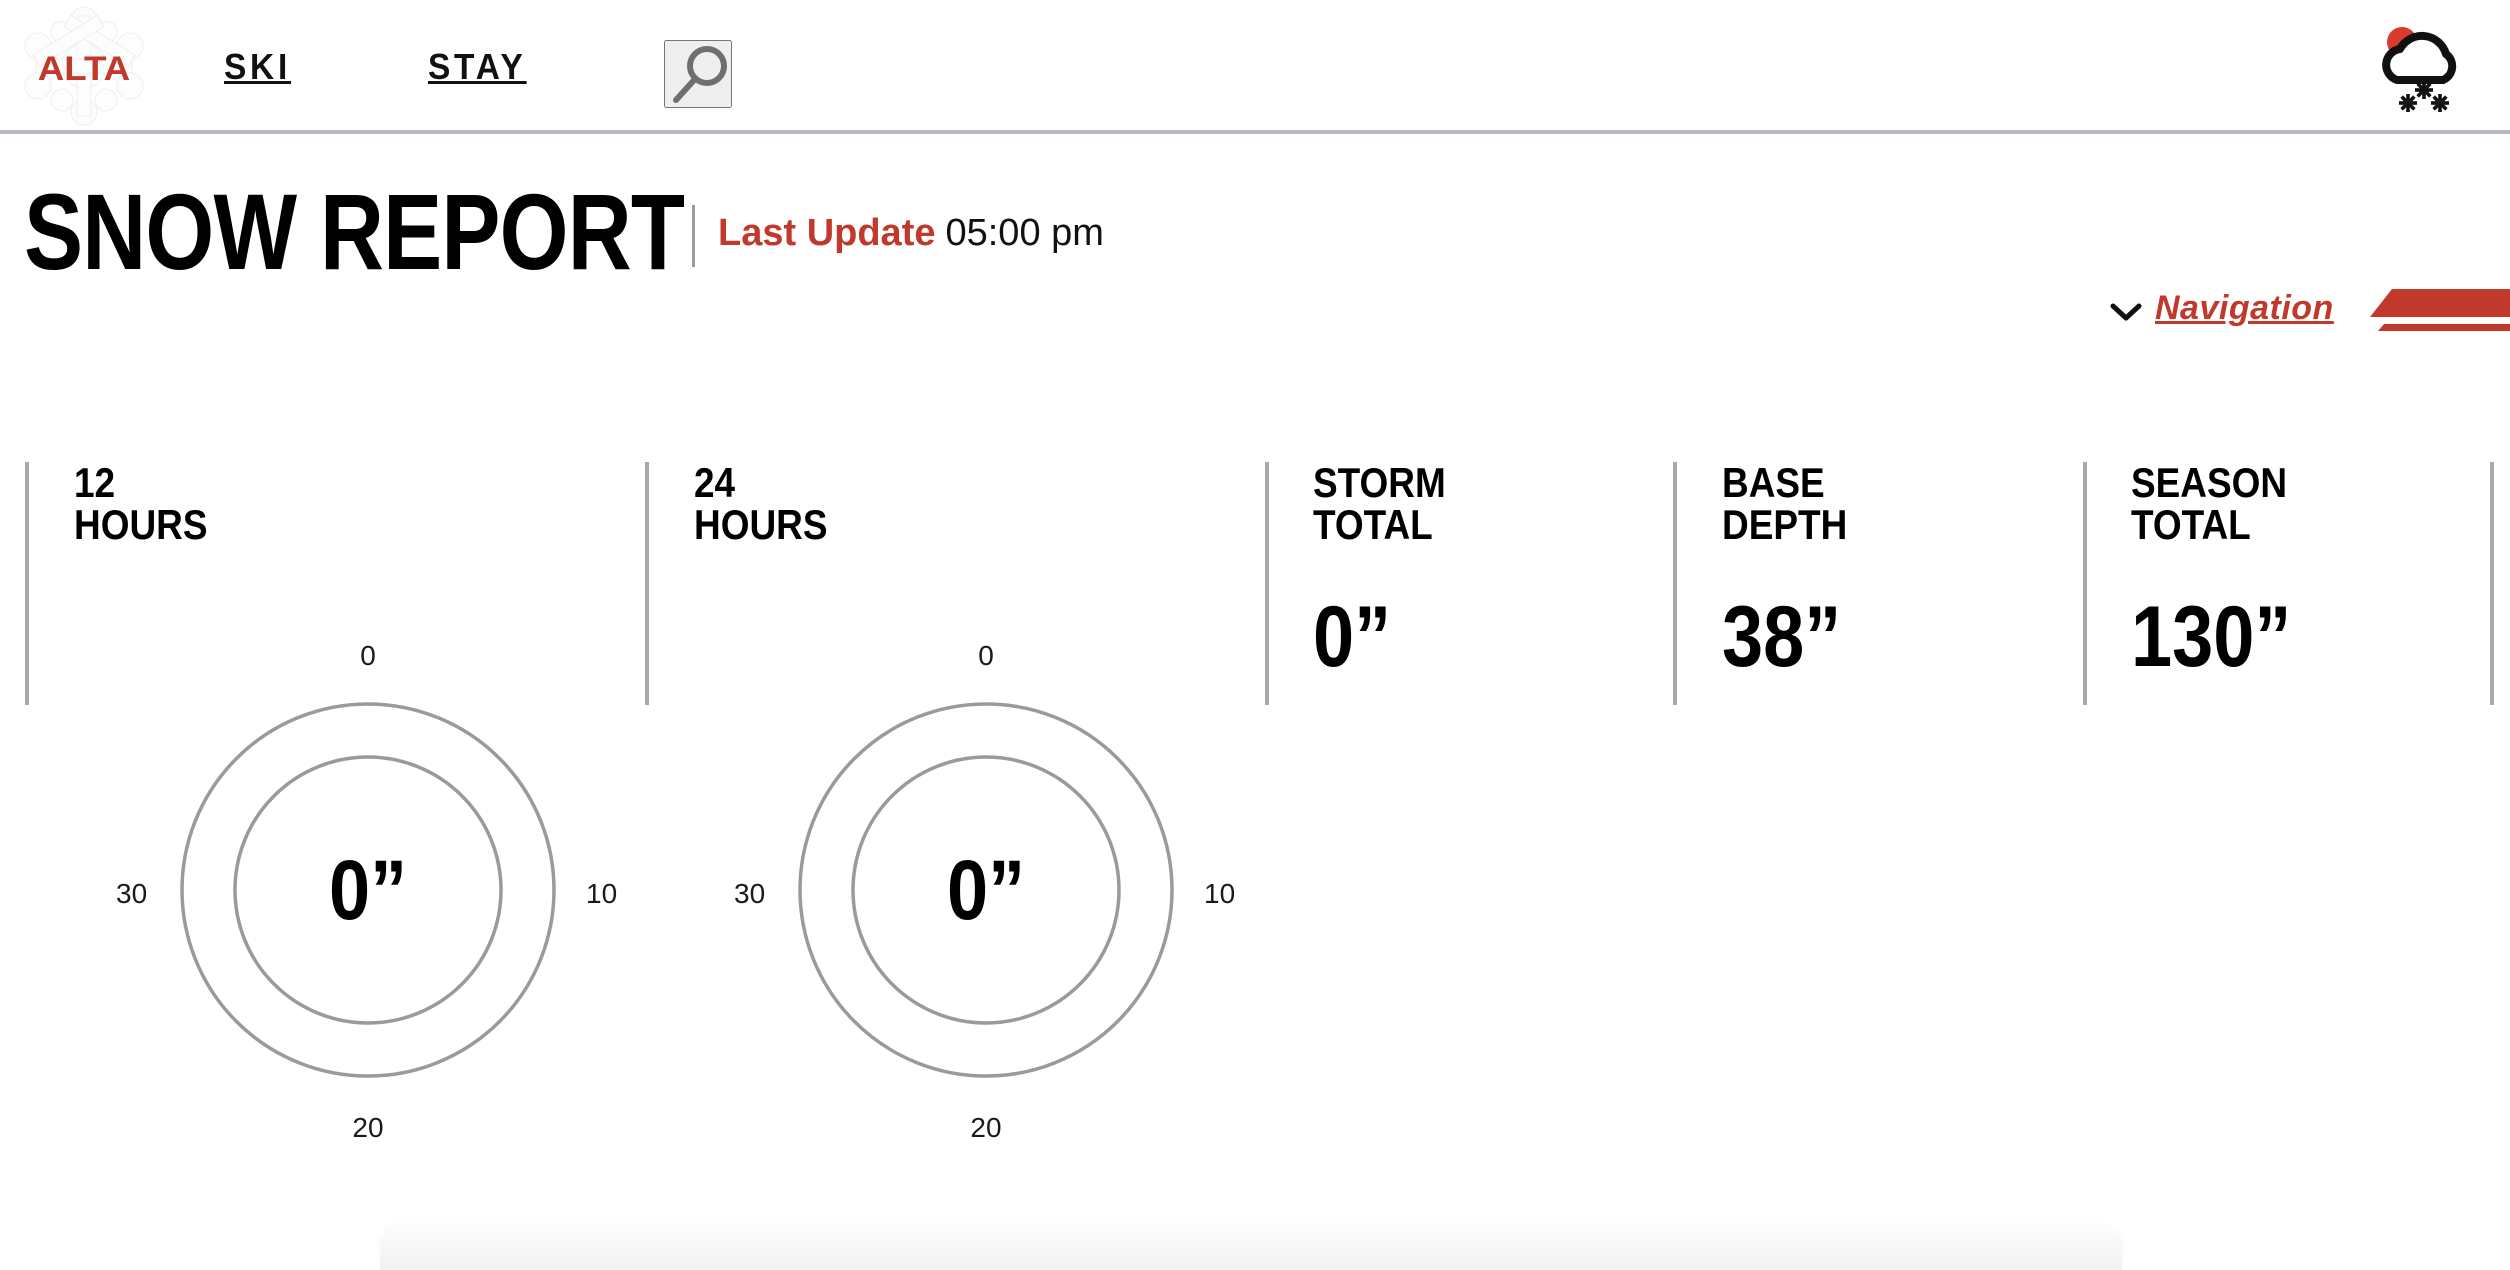  What do you see at coordinates (693, 236) in the screenshot?
I see `title-separator` at bounding box center [693, 236].